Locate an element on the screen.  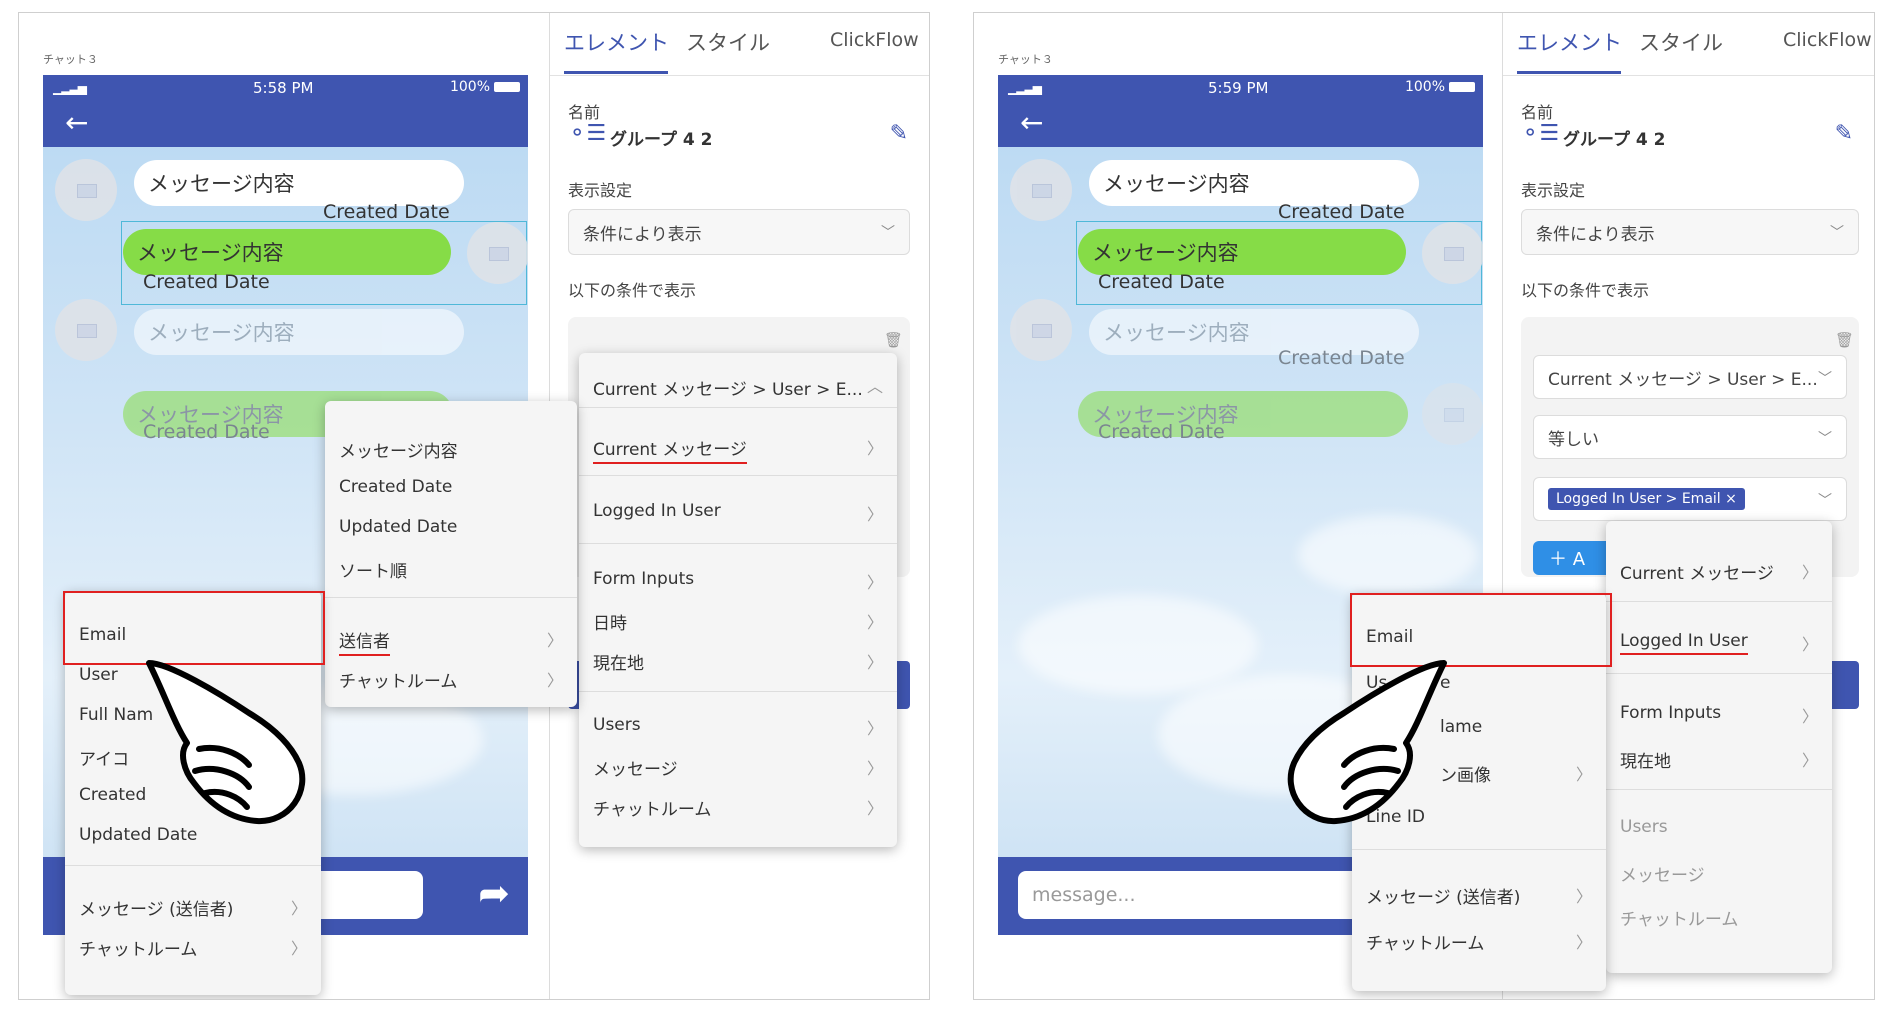
name-label: 名前 is located at coordinates (1537, 112).